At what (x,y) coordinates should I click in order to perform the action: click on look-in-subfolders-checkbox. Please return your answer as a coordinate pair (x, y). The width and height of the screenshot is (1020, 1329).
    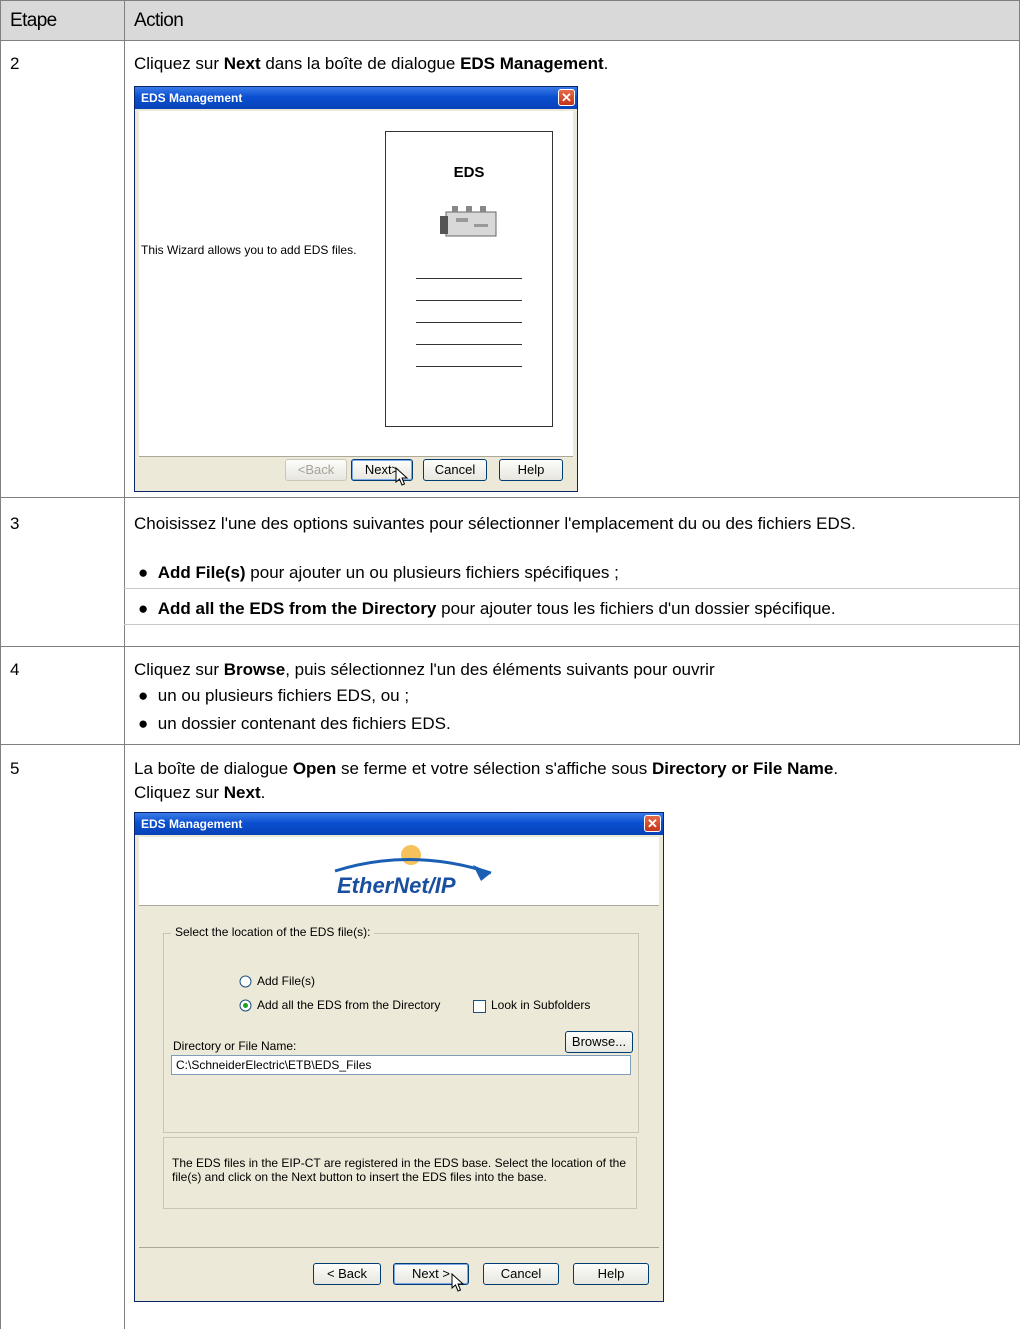
    Looking at the image, I should click on (479, 1006).